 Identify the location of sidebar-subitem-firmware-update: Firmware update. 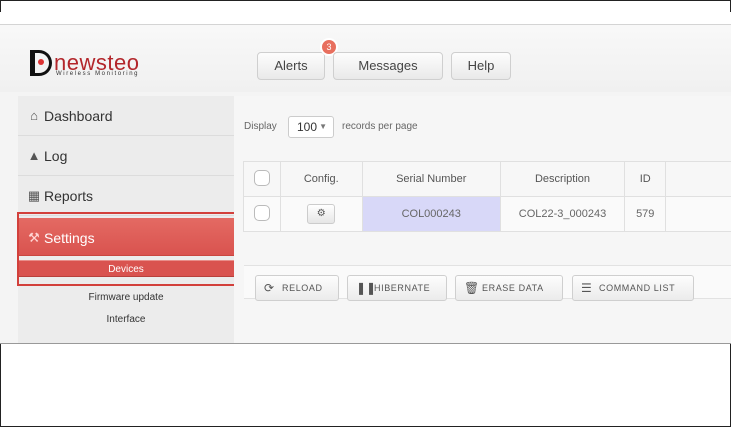
(126, 297).